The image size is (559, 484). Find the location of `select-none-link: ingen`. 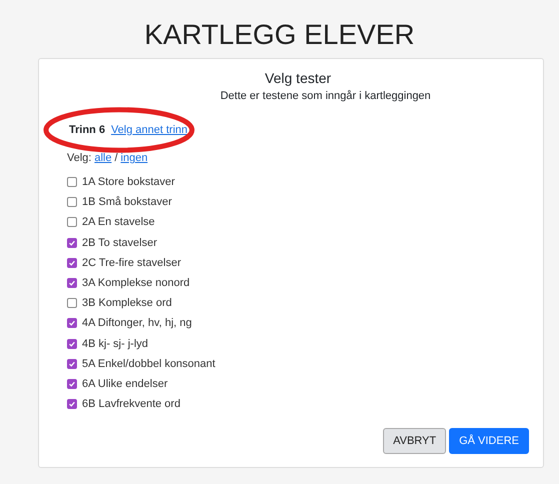

select-none-link: ingen is located at coordinates (134, 158).